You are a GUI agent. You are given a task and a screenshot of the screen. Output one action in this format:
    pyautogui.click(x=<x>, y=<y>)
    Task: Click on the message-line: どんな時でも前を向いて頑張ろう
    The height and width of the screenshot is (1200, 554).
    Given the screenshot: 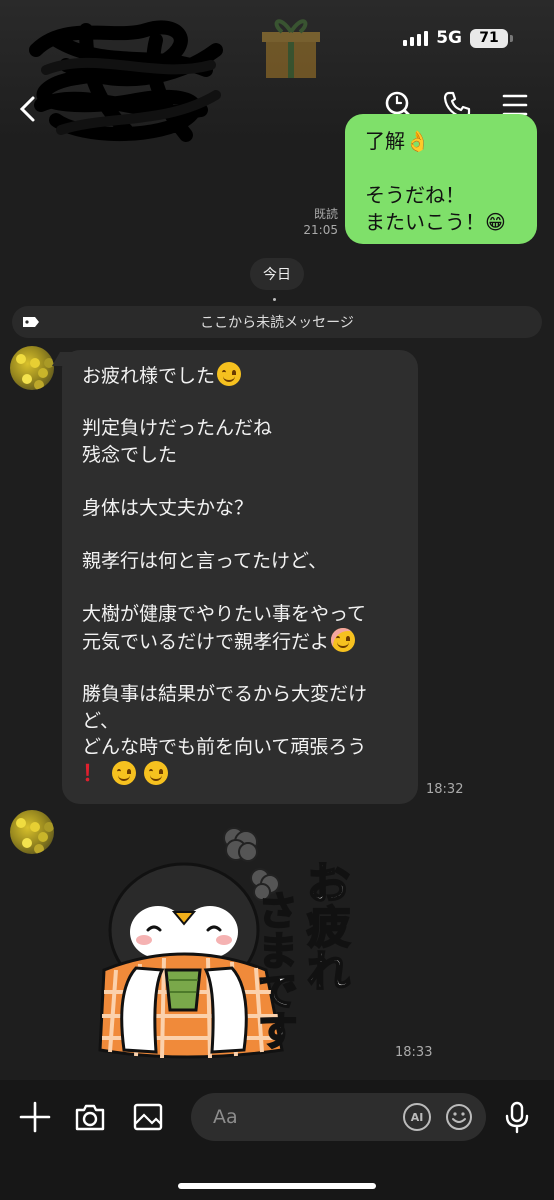 What is the action you would take?
    pyautogui.click(x=224, y=747)
    